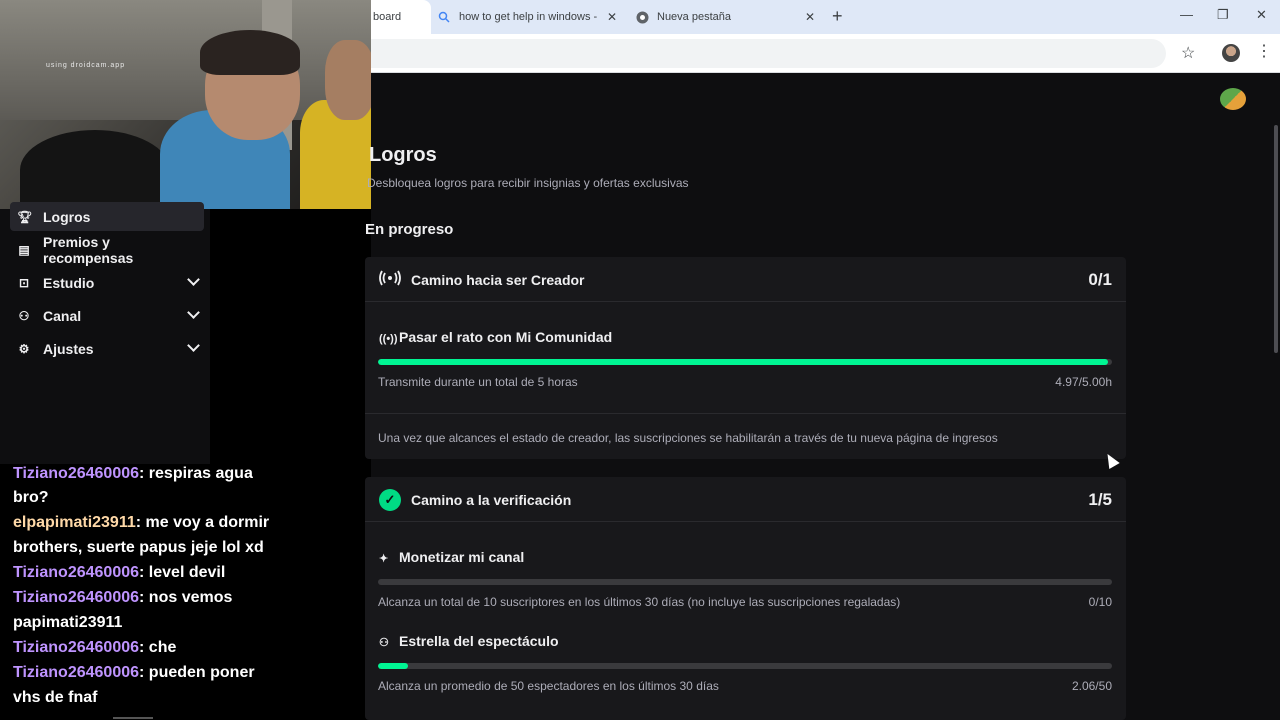  What do you see at coordinates (1091, 686) in the screenshot?
I see `task-value: 2.06/50` at bounding box center [1091, 686].